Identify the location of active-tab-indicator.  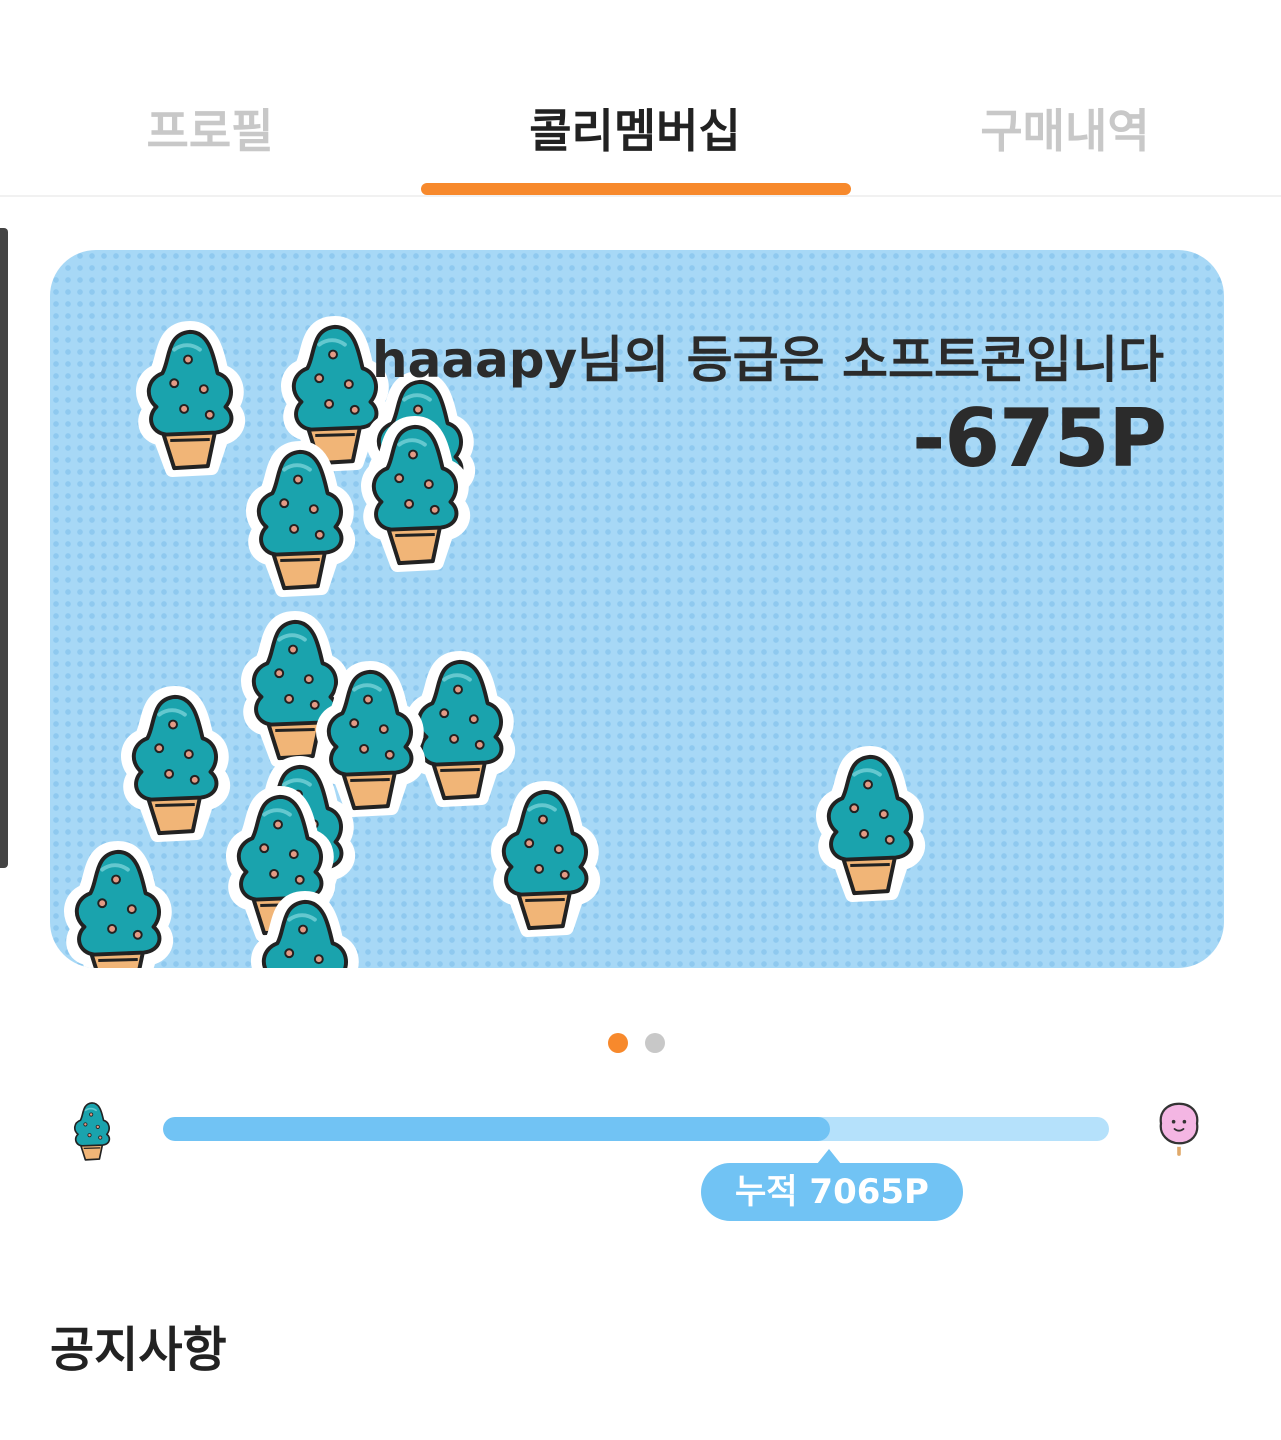
(636, 189).